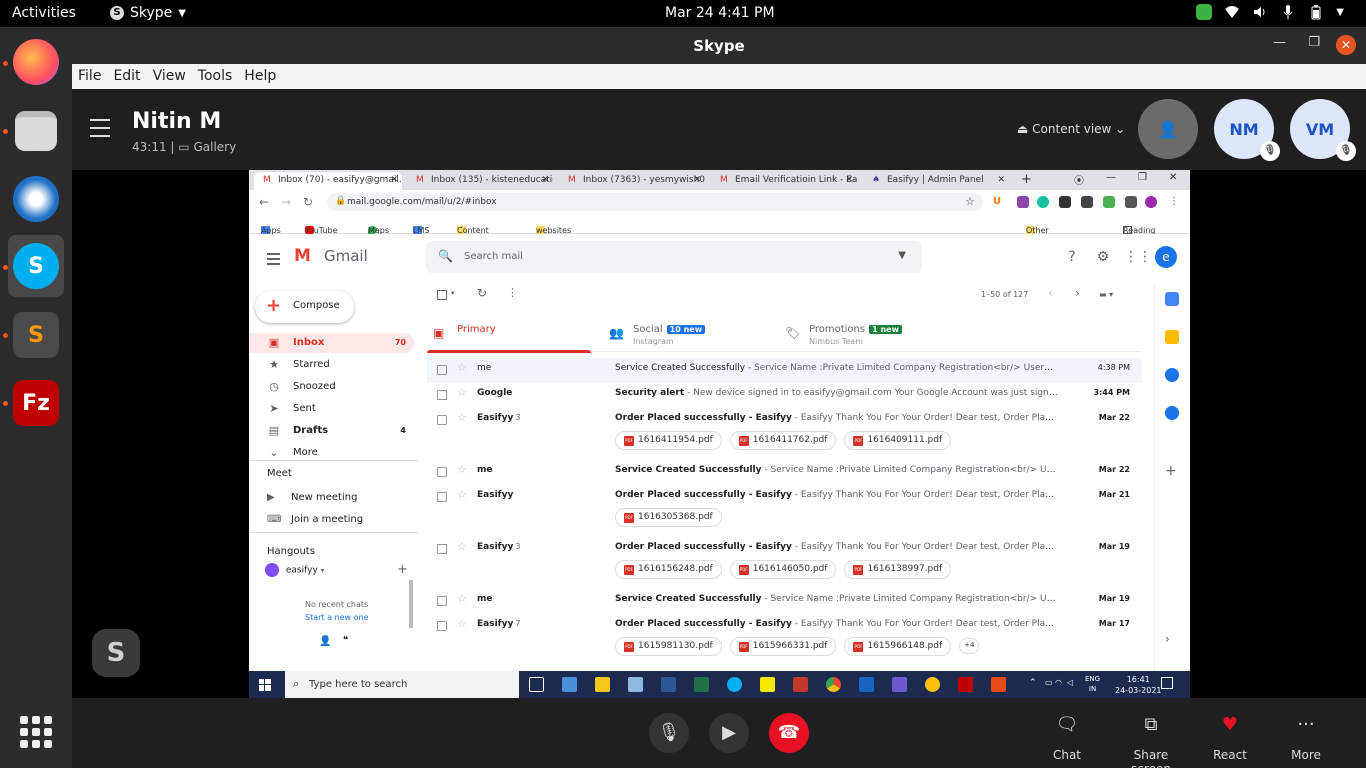  I want to click on wifi-icon: ◠, so click(1058, 682).